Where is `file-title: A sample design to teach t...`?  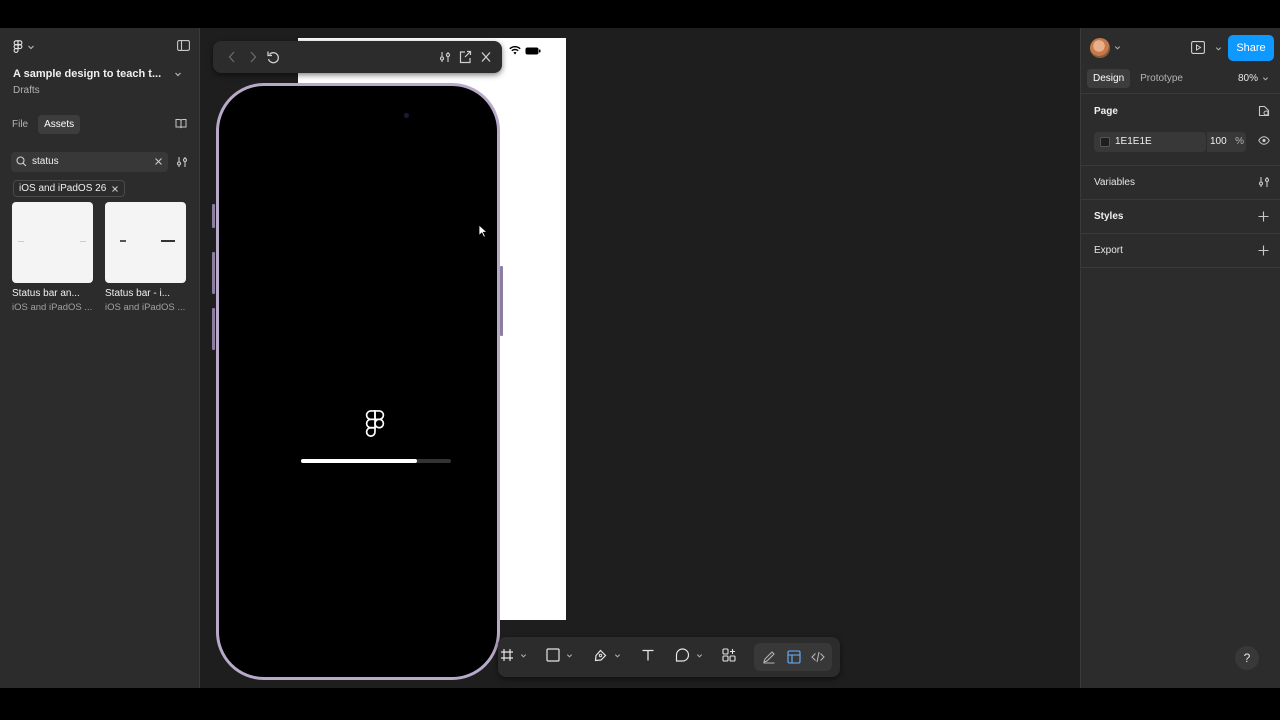 file-title: A sample design to teach t... is located at coordinates (87, 74).